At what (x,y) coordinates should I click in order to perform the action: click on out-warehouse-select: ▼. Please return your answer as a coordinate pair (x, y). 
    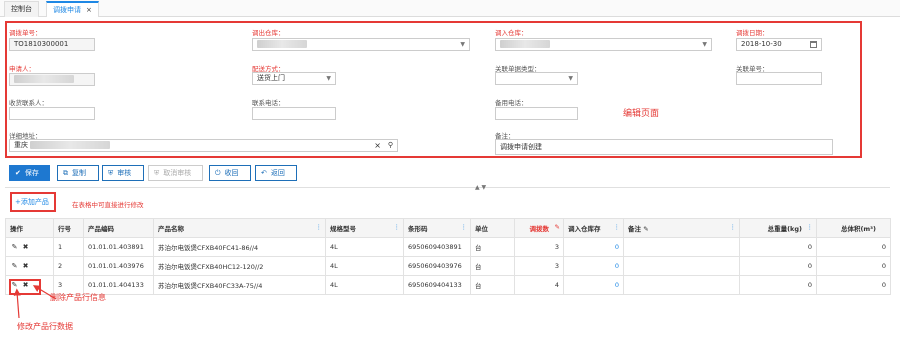
    Looking at the image, I should click on (361, 44).